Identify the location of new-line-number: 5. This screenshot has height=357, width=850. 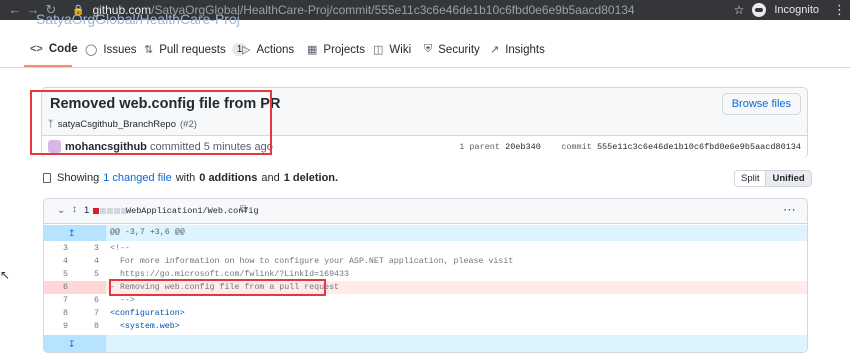
(87, 274).